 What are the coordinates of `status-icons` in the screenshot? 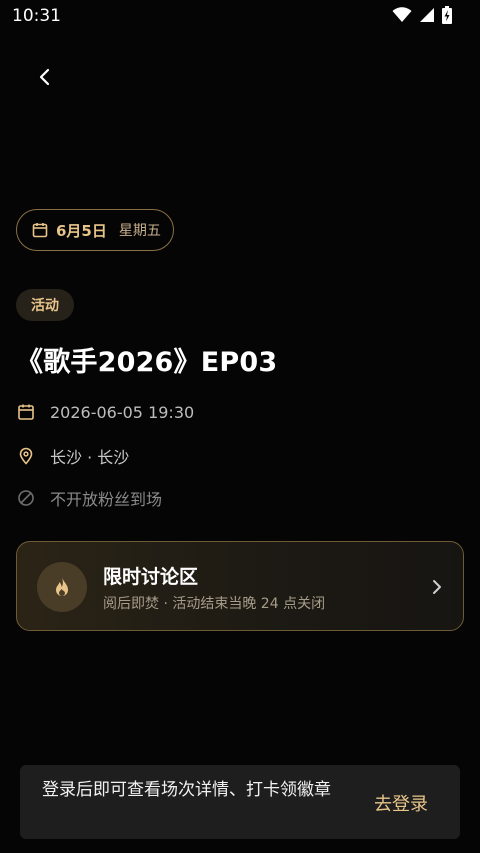 It's located at (422, 15).